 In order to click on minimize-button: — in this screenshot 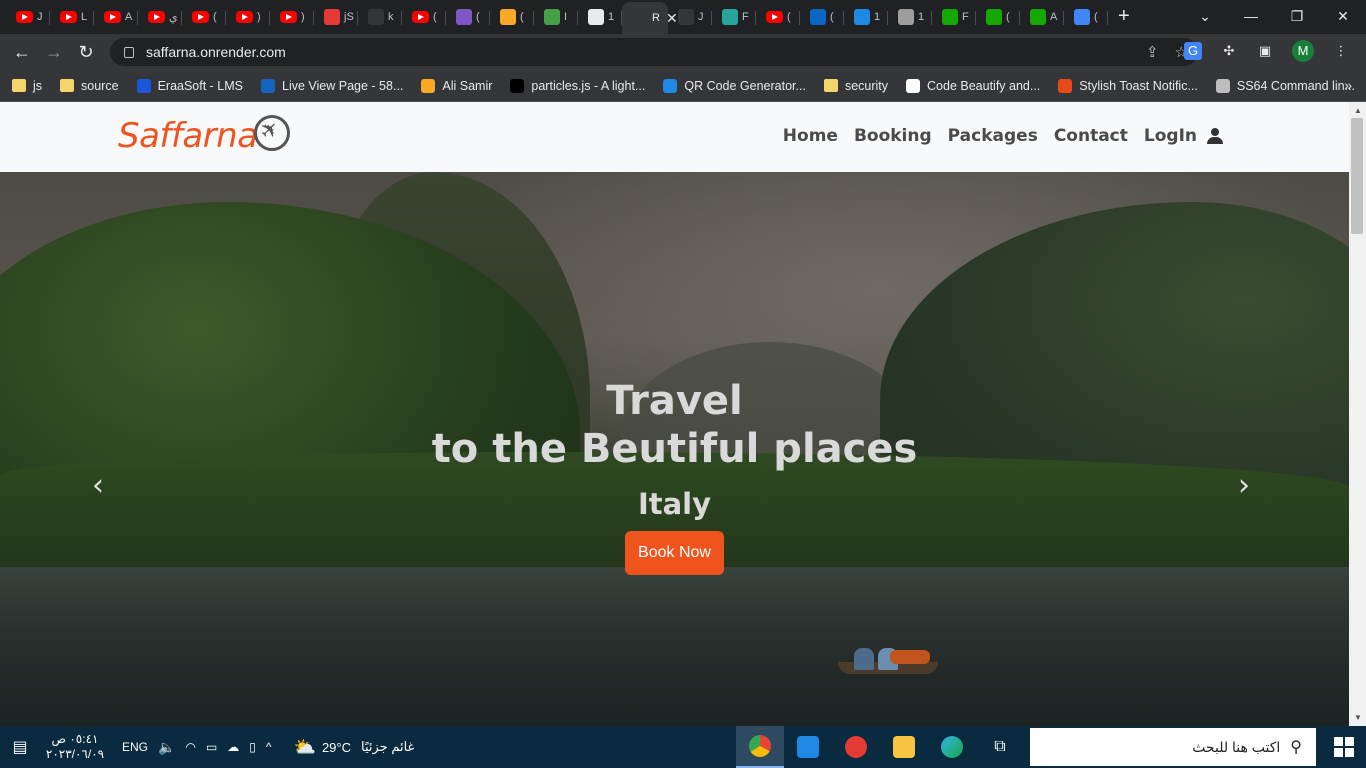, I will do `click(1251, 16)`.